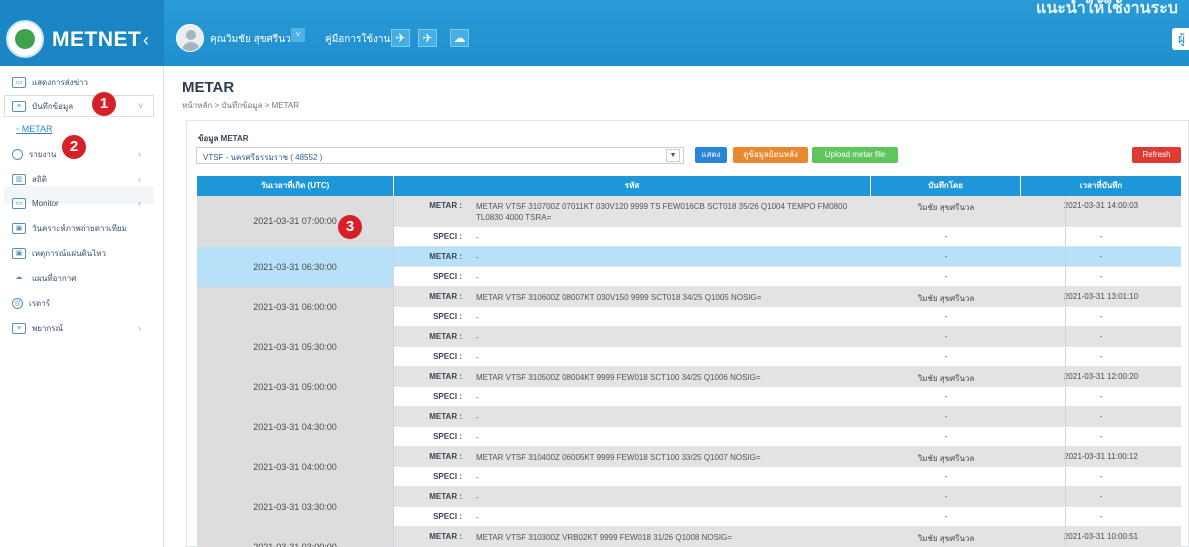 This screenshot has height=547, width=1189. I want to click on sidebar-item-label: แสดงการส่งข่าว, so click(60, 82).